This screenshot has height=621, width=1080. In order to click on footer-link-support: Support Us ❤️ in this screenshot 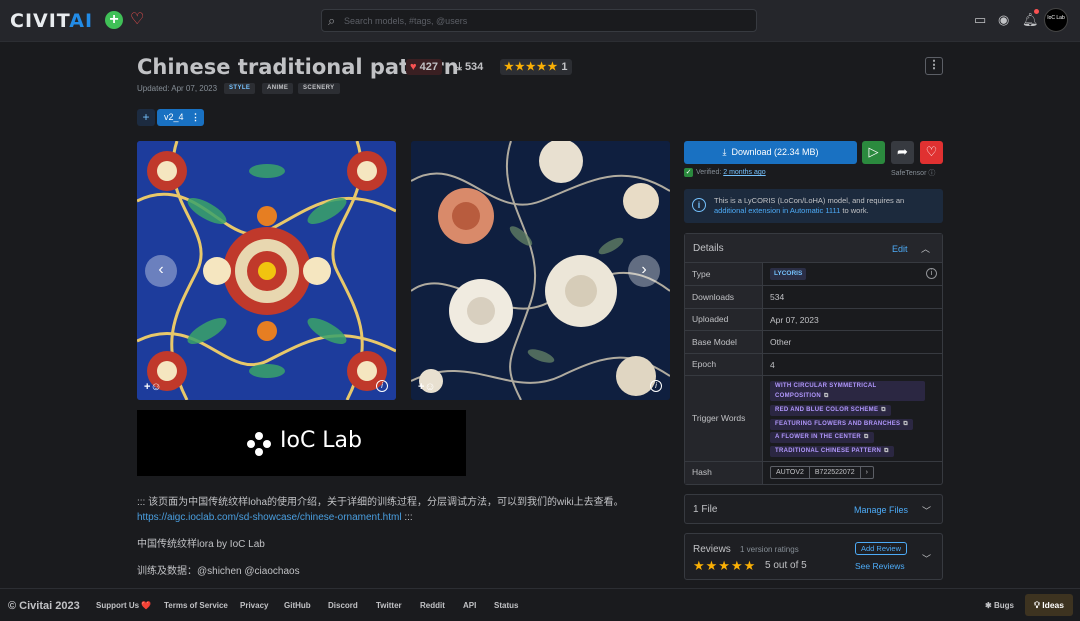, I will do `click(123, 605)`.